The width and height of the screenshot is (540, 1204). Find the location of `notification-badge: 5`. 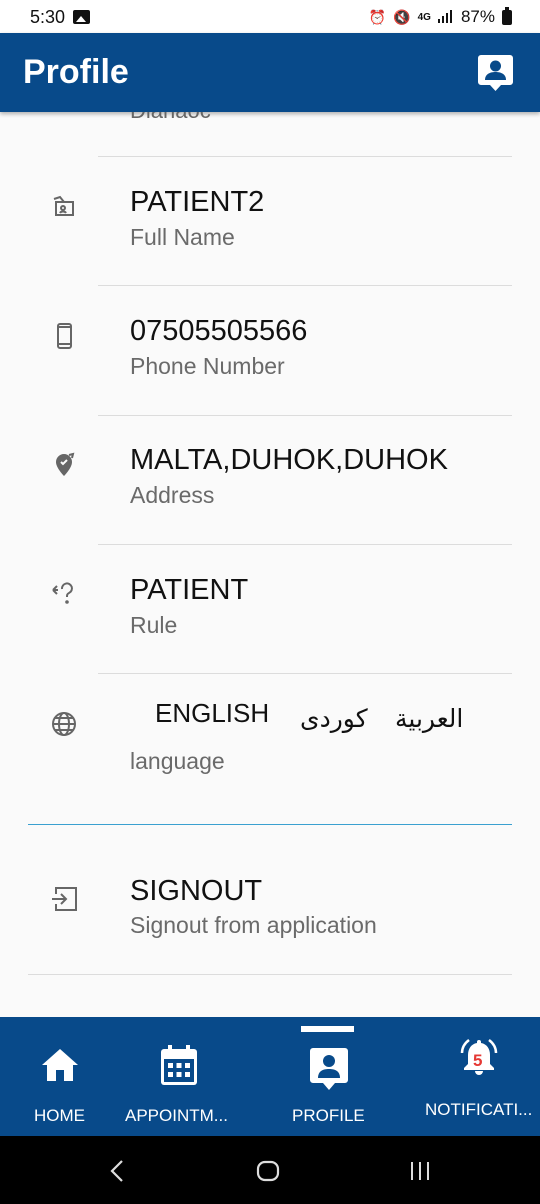

notification-badge: 5 is located at coordinates (478, 1060).